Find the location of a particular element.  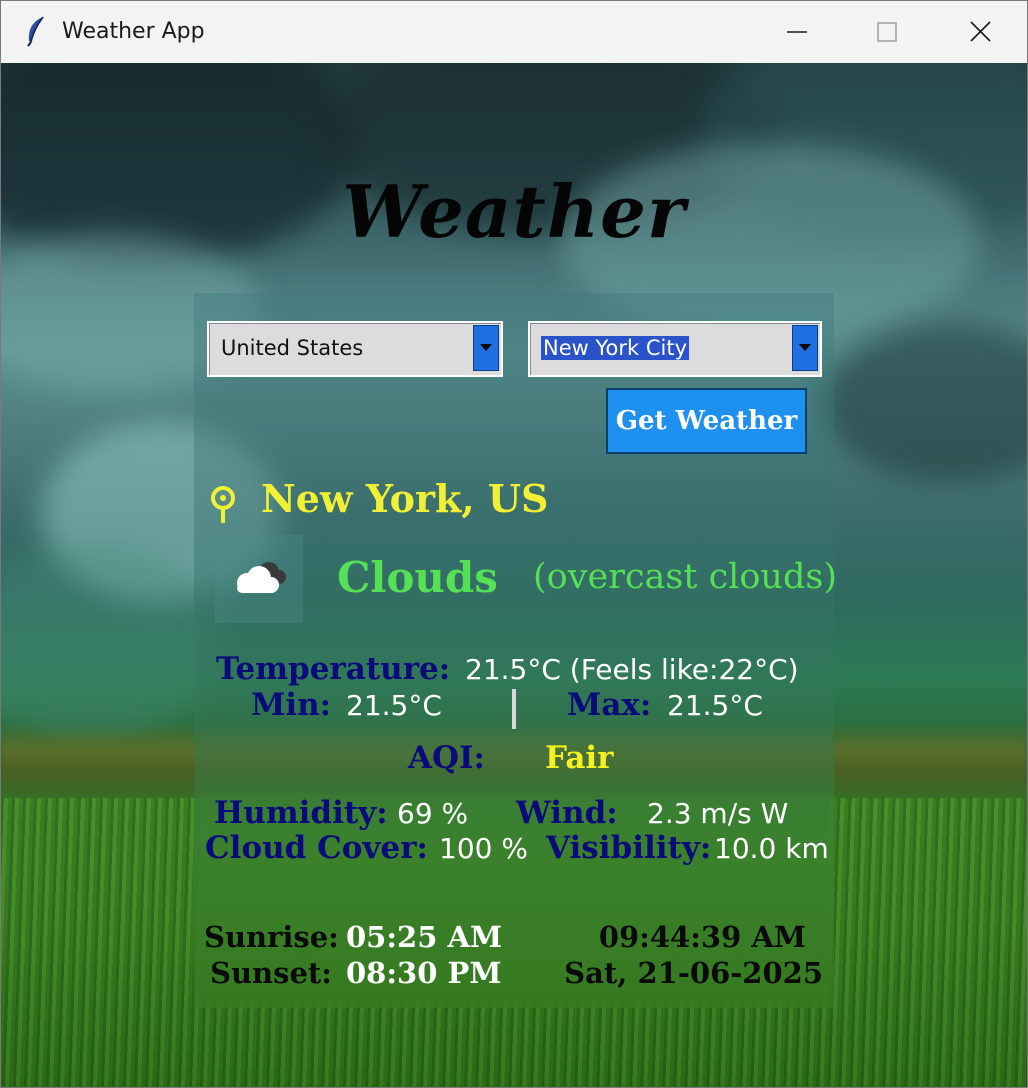

sunset-label: Sunset: is located at coordinates (271, 973).